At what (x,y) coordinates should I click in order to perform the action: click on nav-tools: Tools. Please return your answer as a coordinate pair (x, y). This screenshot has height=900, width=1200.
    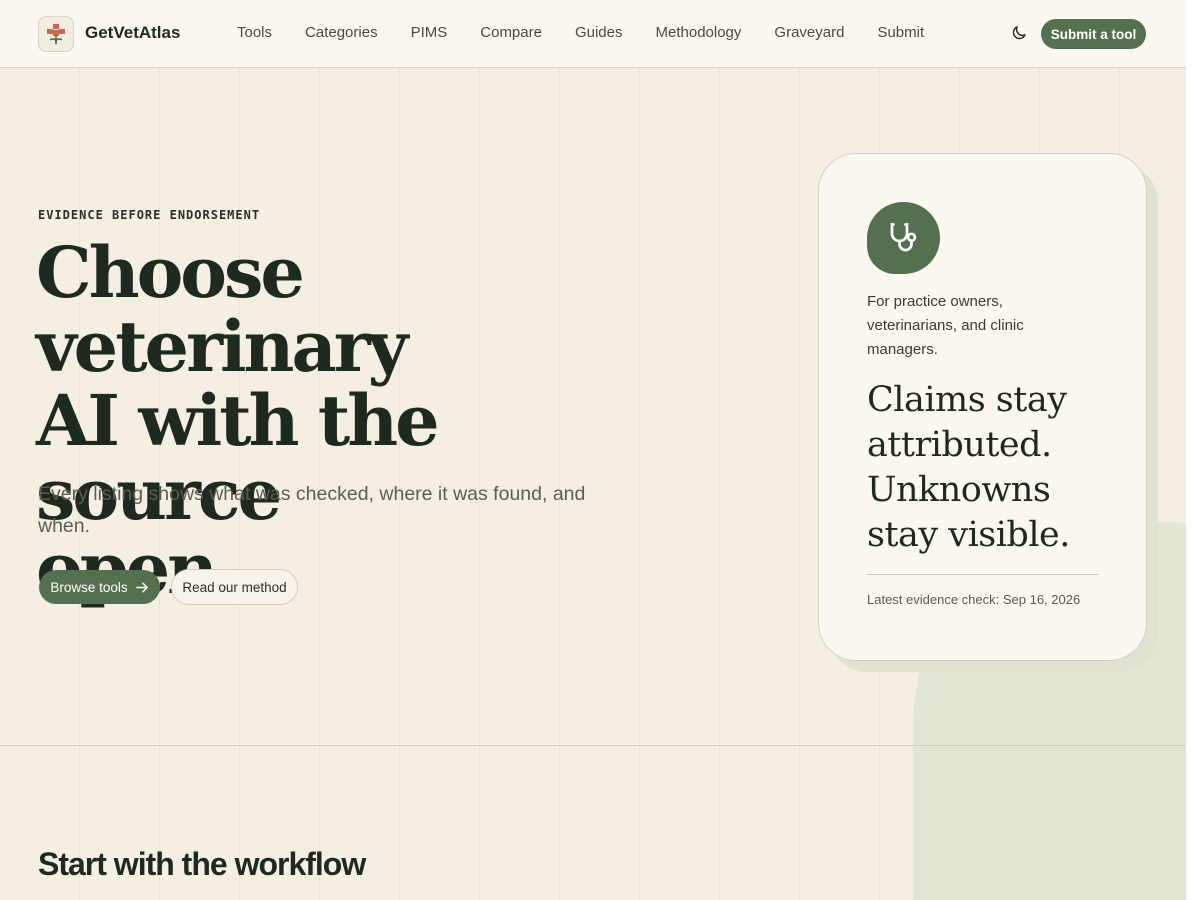
    Looking at the image, I should click on (254, 32).